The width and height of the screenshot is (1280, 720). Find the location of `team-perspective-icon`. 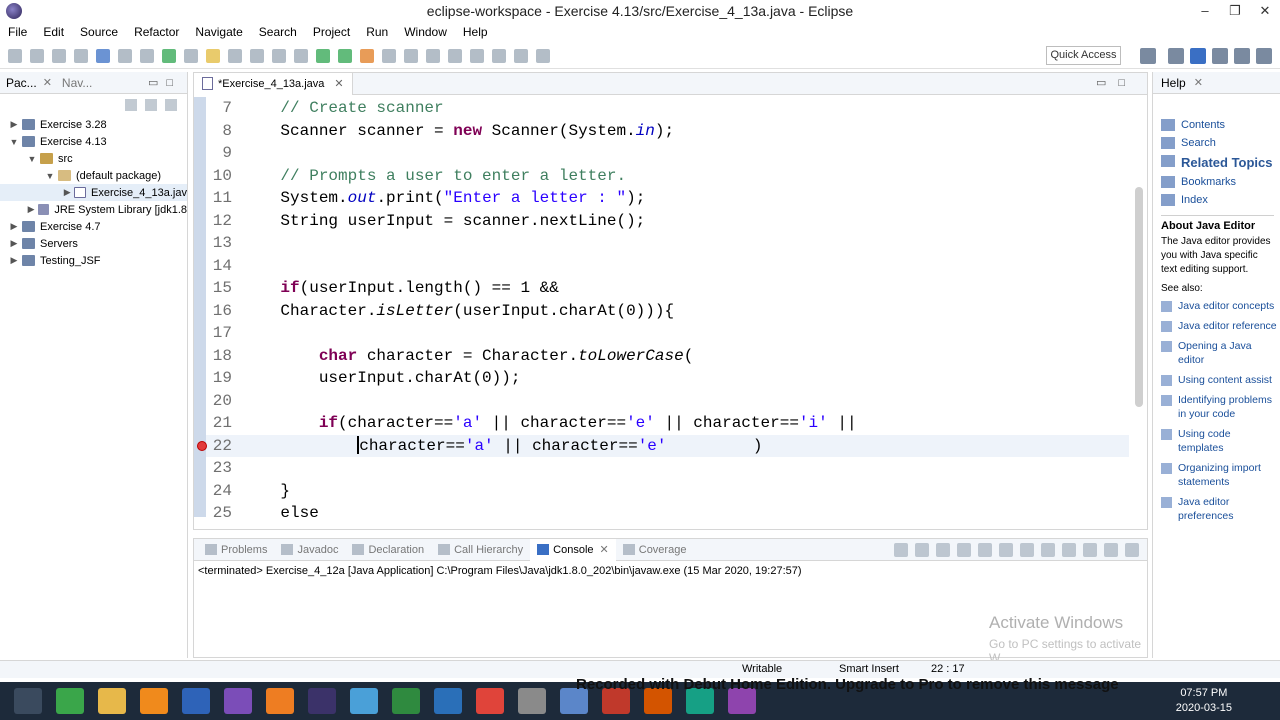

team-perspective-icon is located at coordinates (1264, 56).